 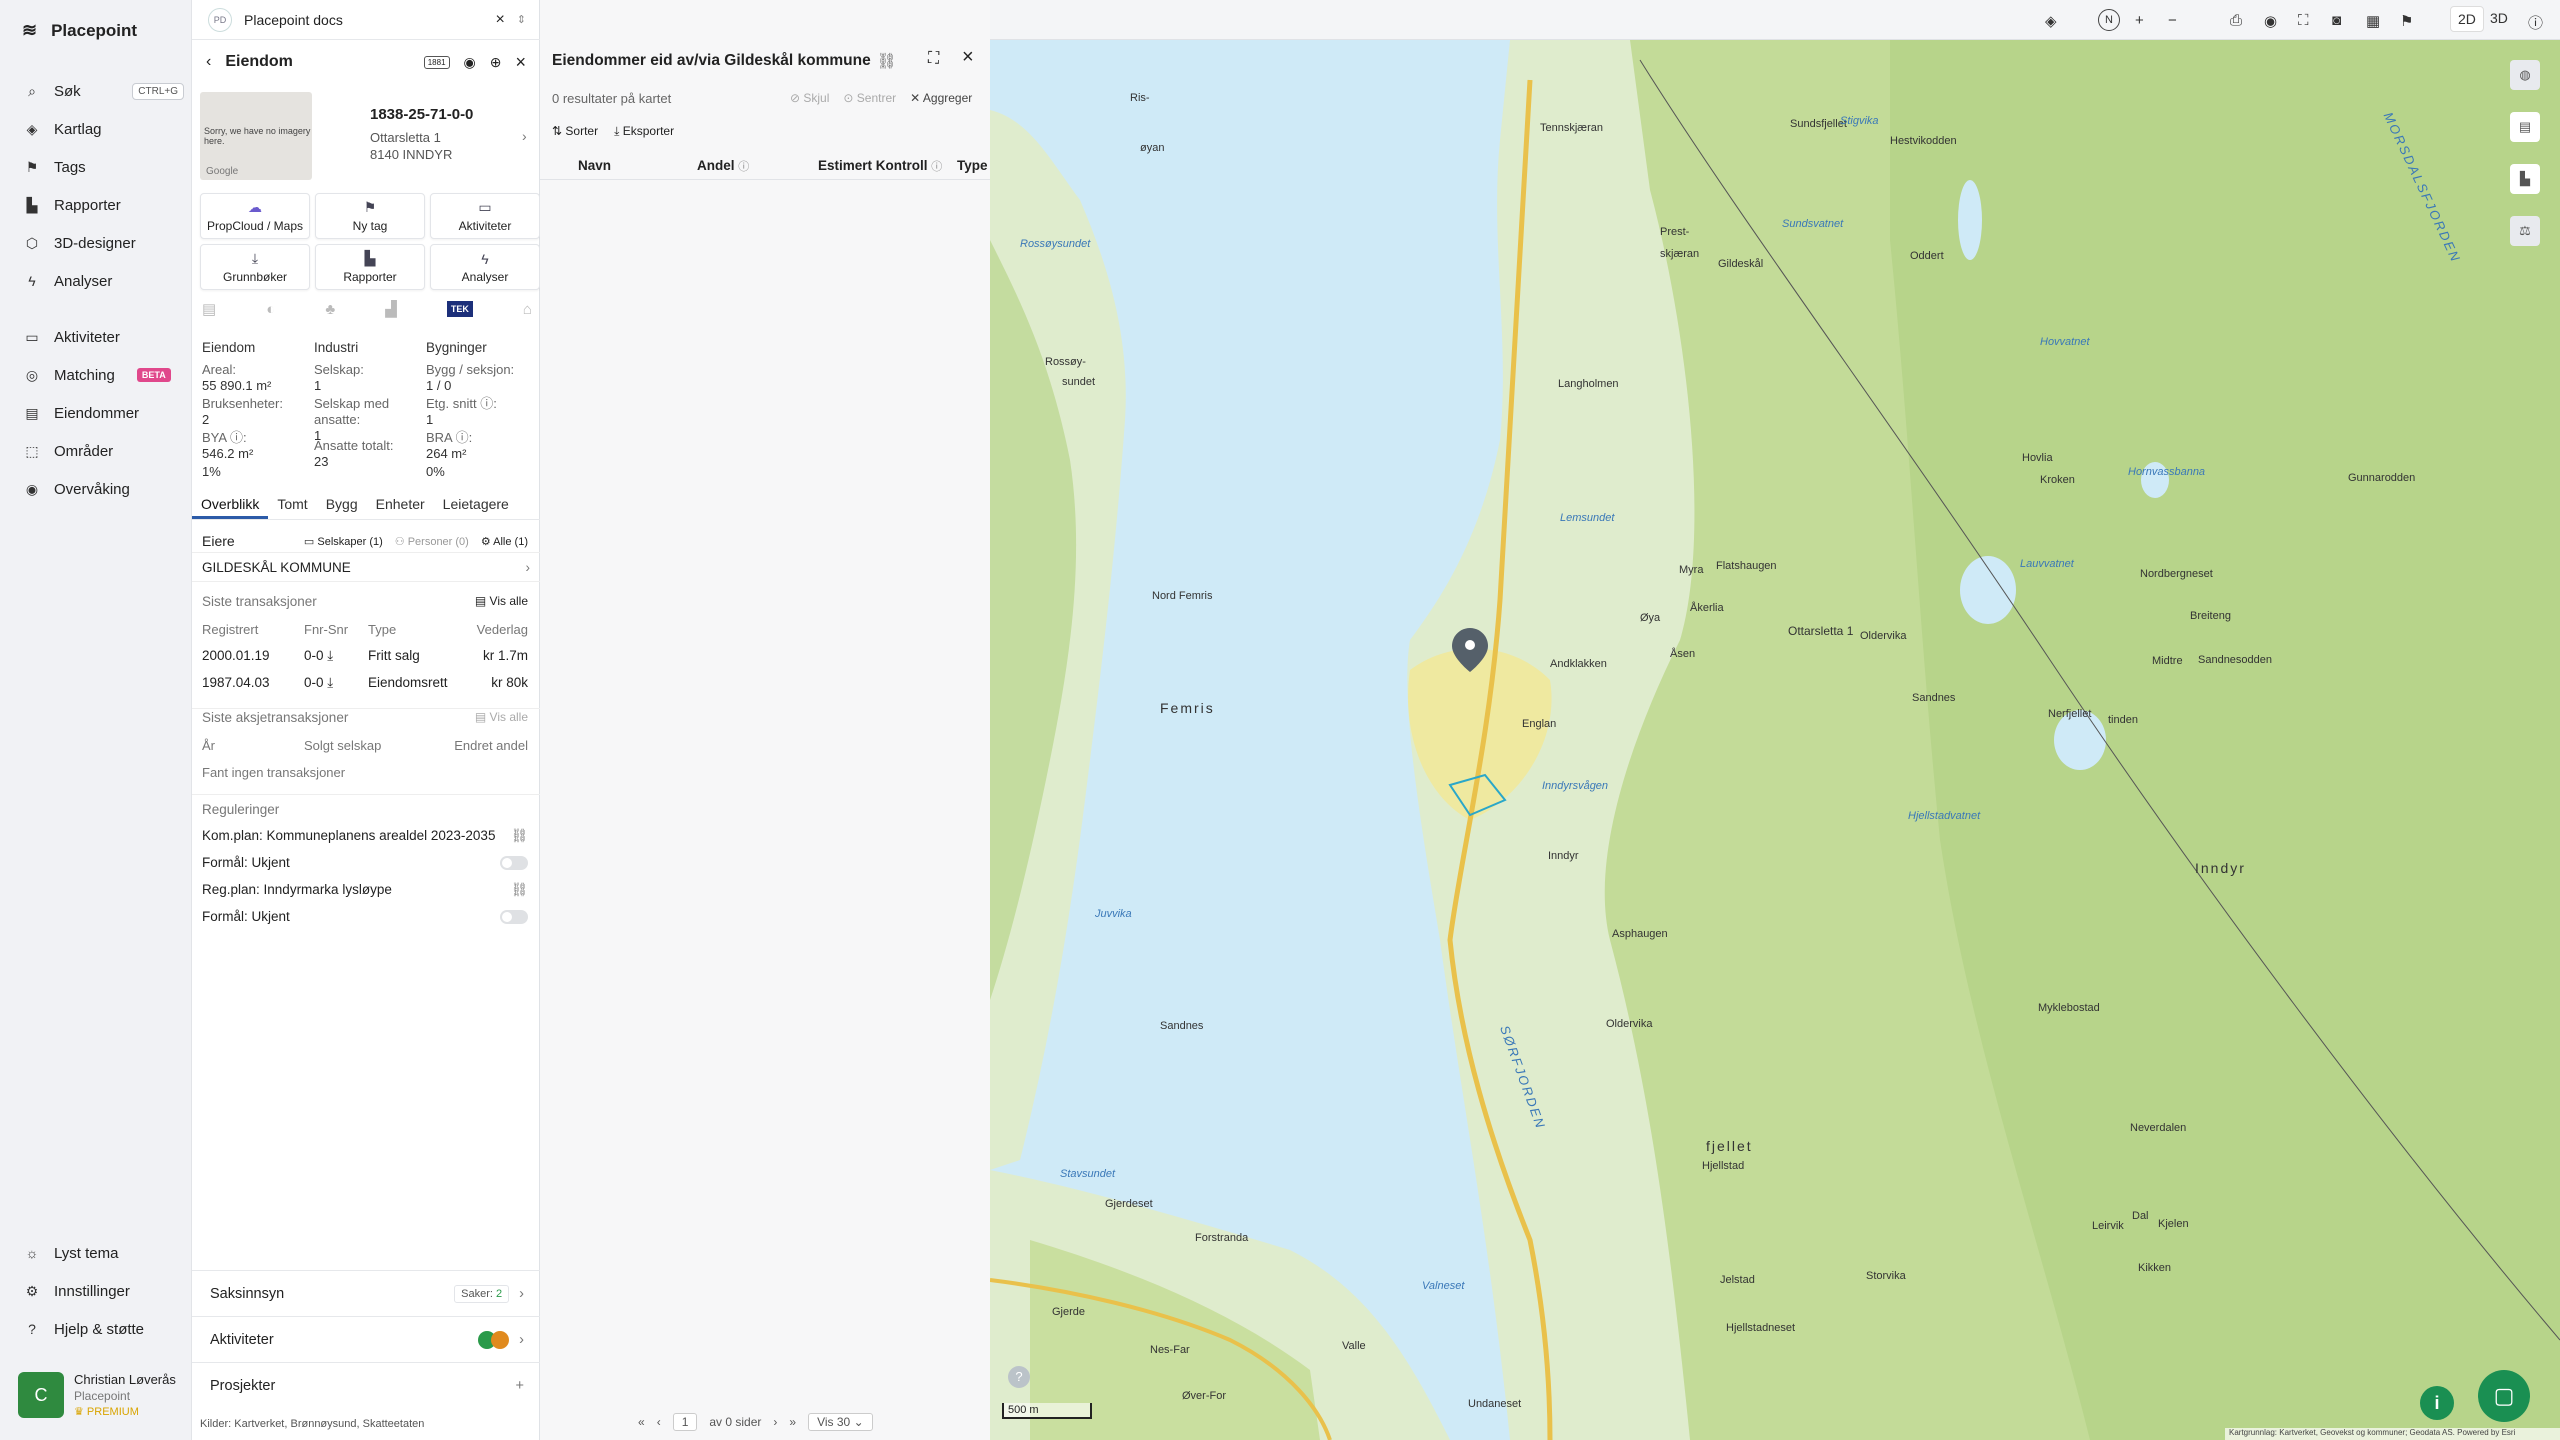 I want to click on next-page-icon: ›, so click(x=775, y=1422).